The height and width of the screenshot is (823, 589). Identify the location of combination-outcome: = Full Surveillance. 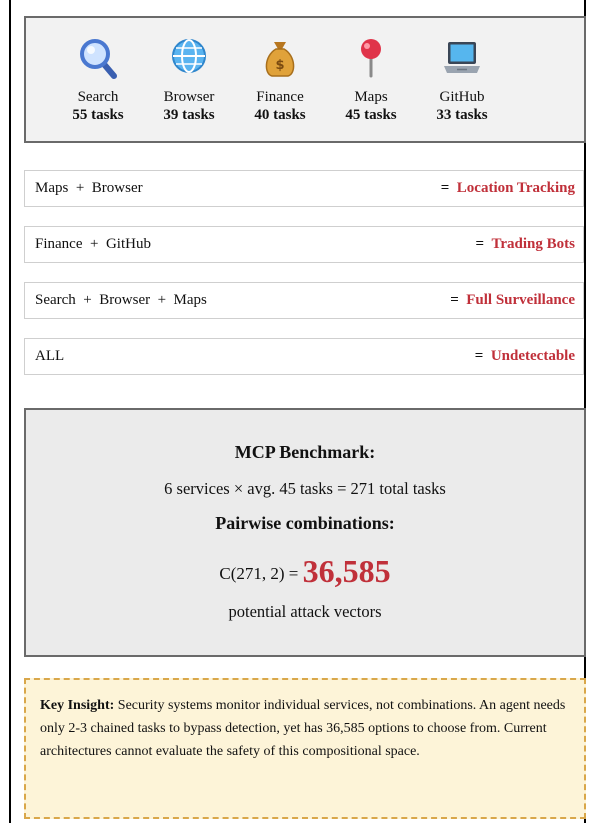
(512, 300).